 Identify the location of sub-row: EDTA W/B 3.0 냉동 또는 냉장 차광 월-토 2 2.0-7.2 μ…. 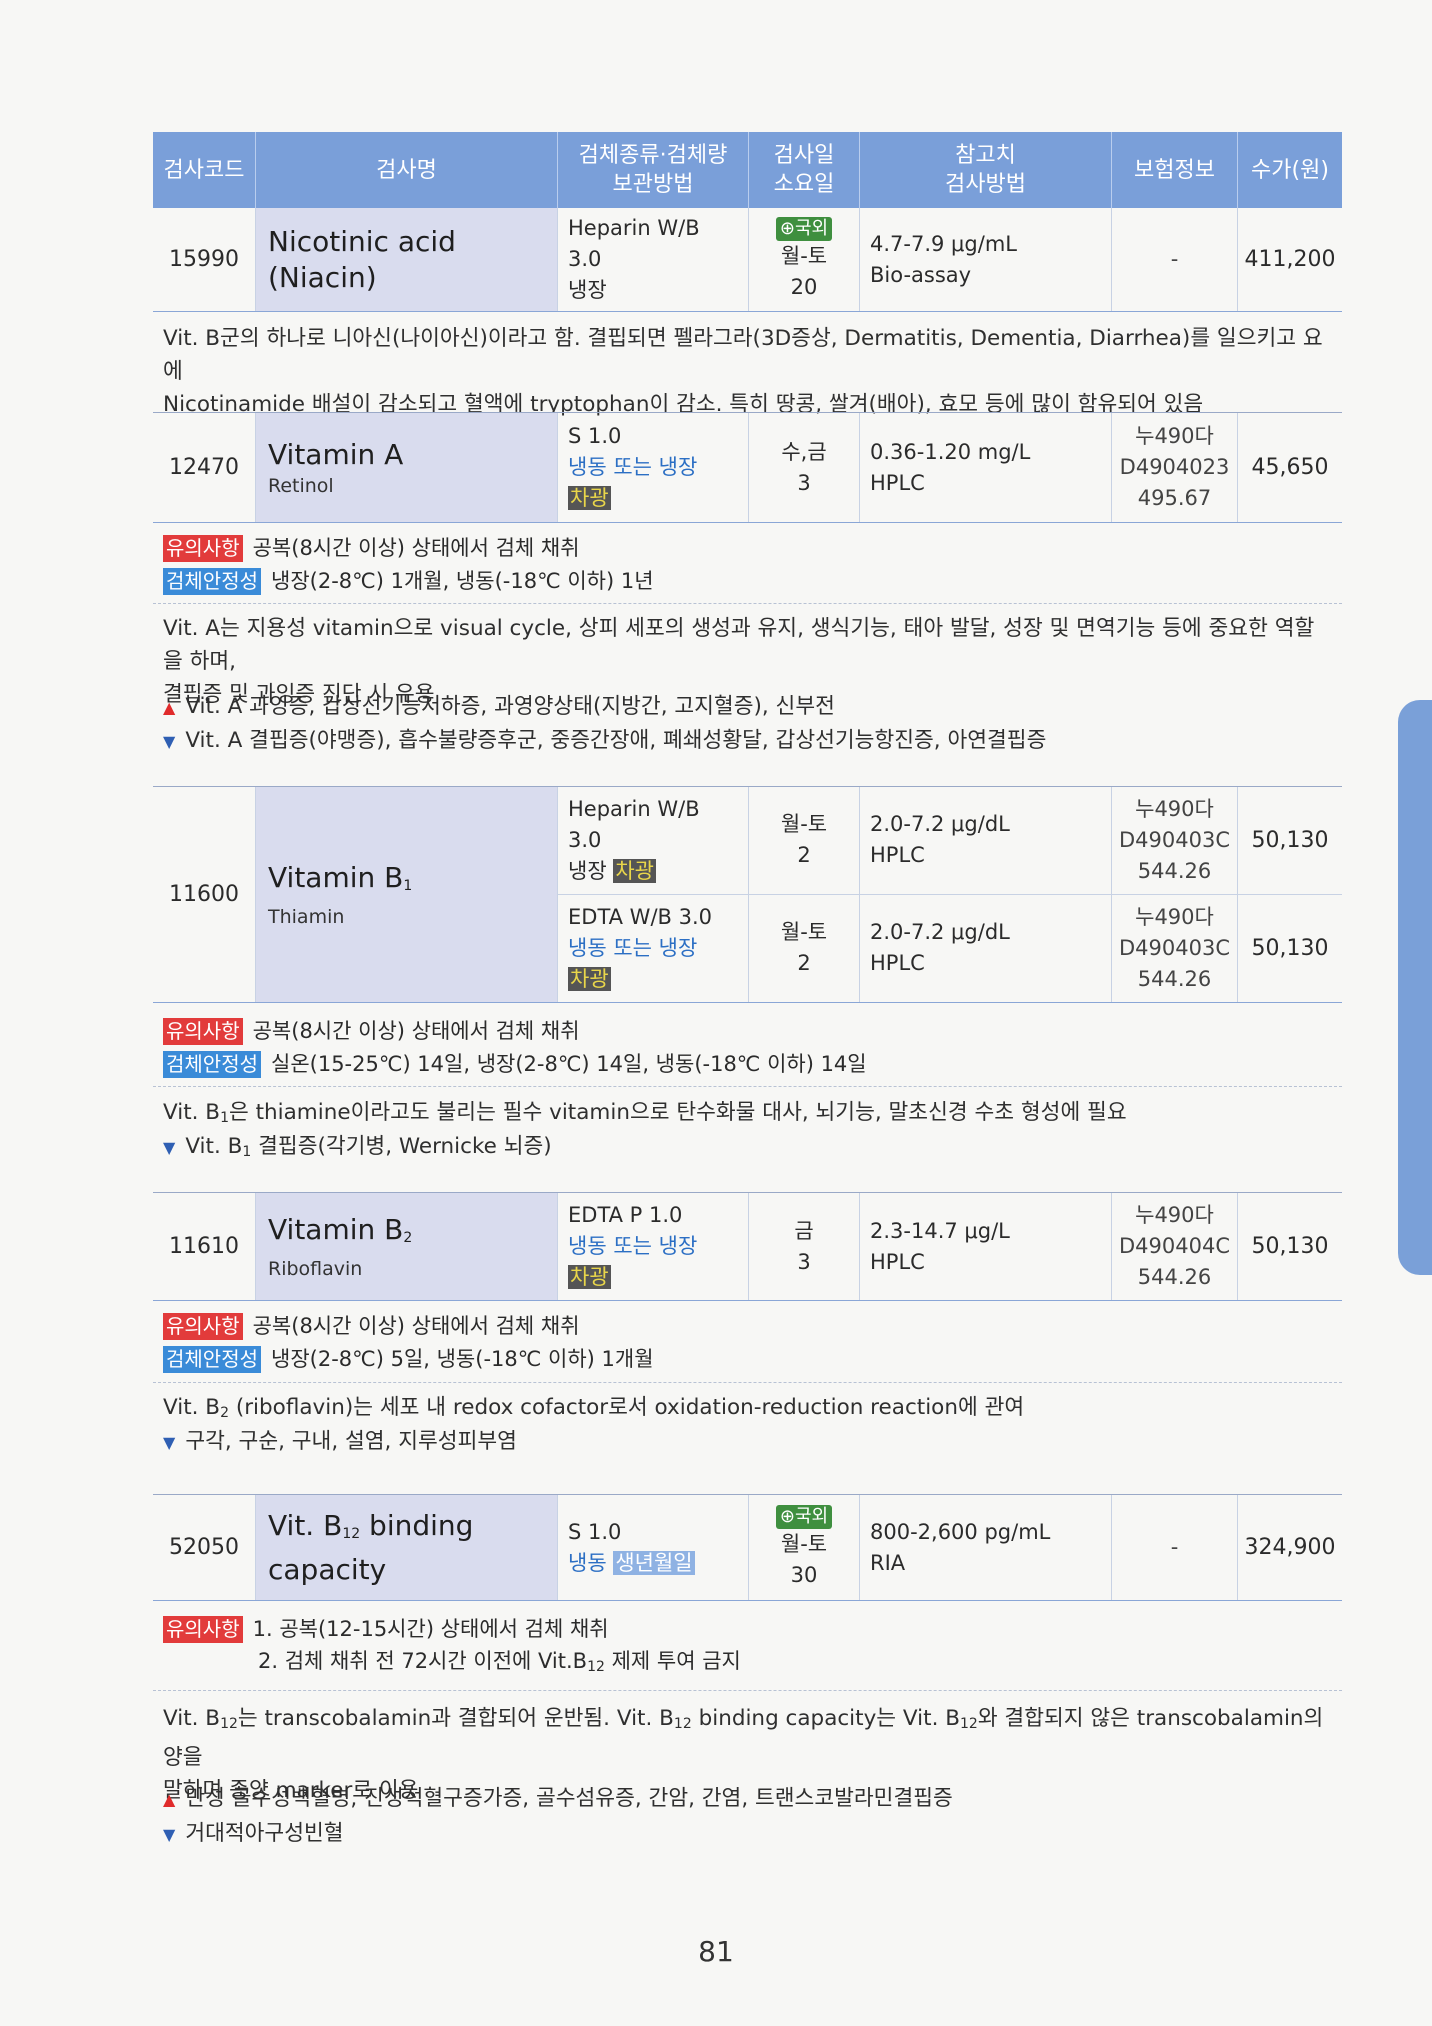
(950, 948).